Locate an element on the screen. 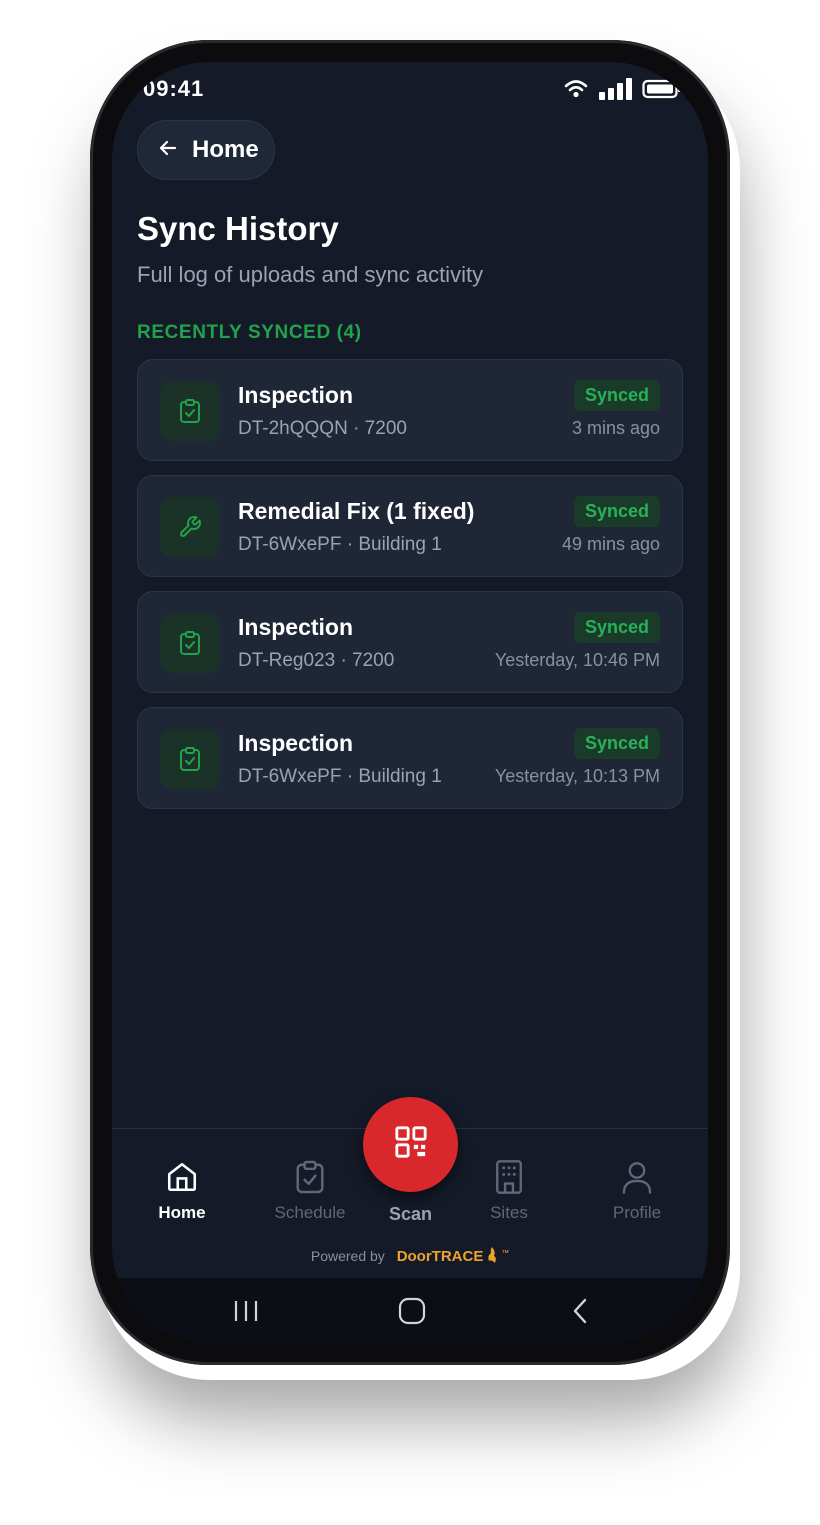 This screenshot has height=1525, width=820. item-timestamp: Yesterday, 10:46 PM is located at coordinates (577, 660).